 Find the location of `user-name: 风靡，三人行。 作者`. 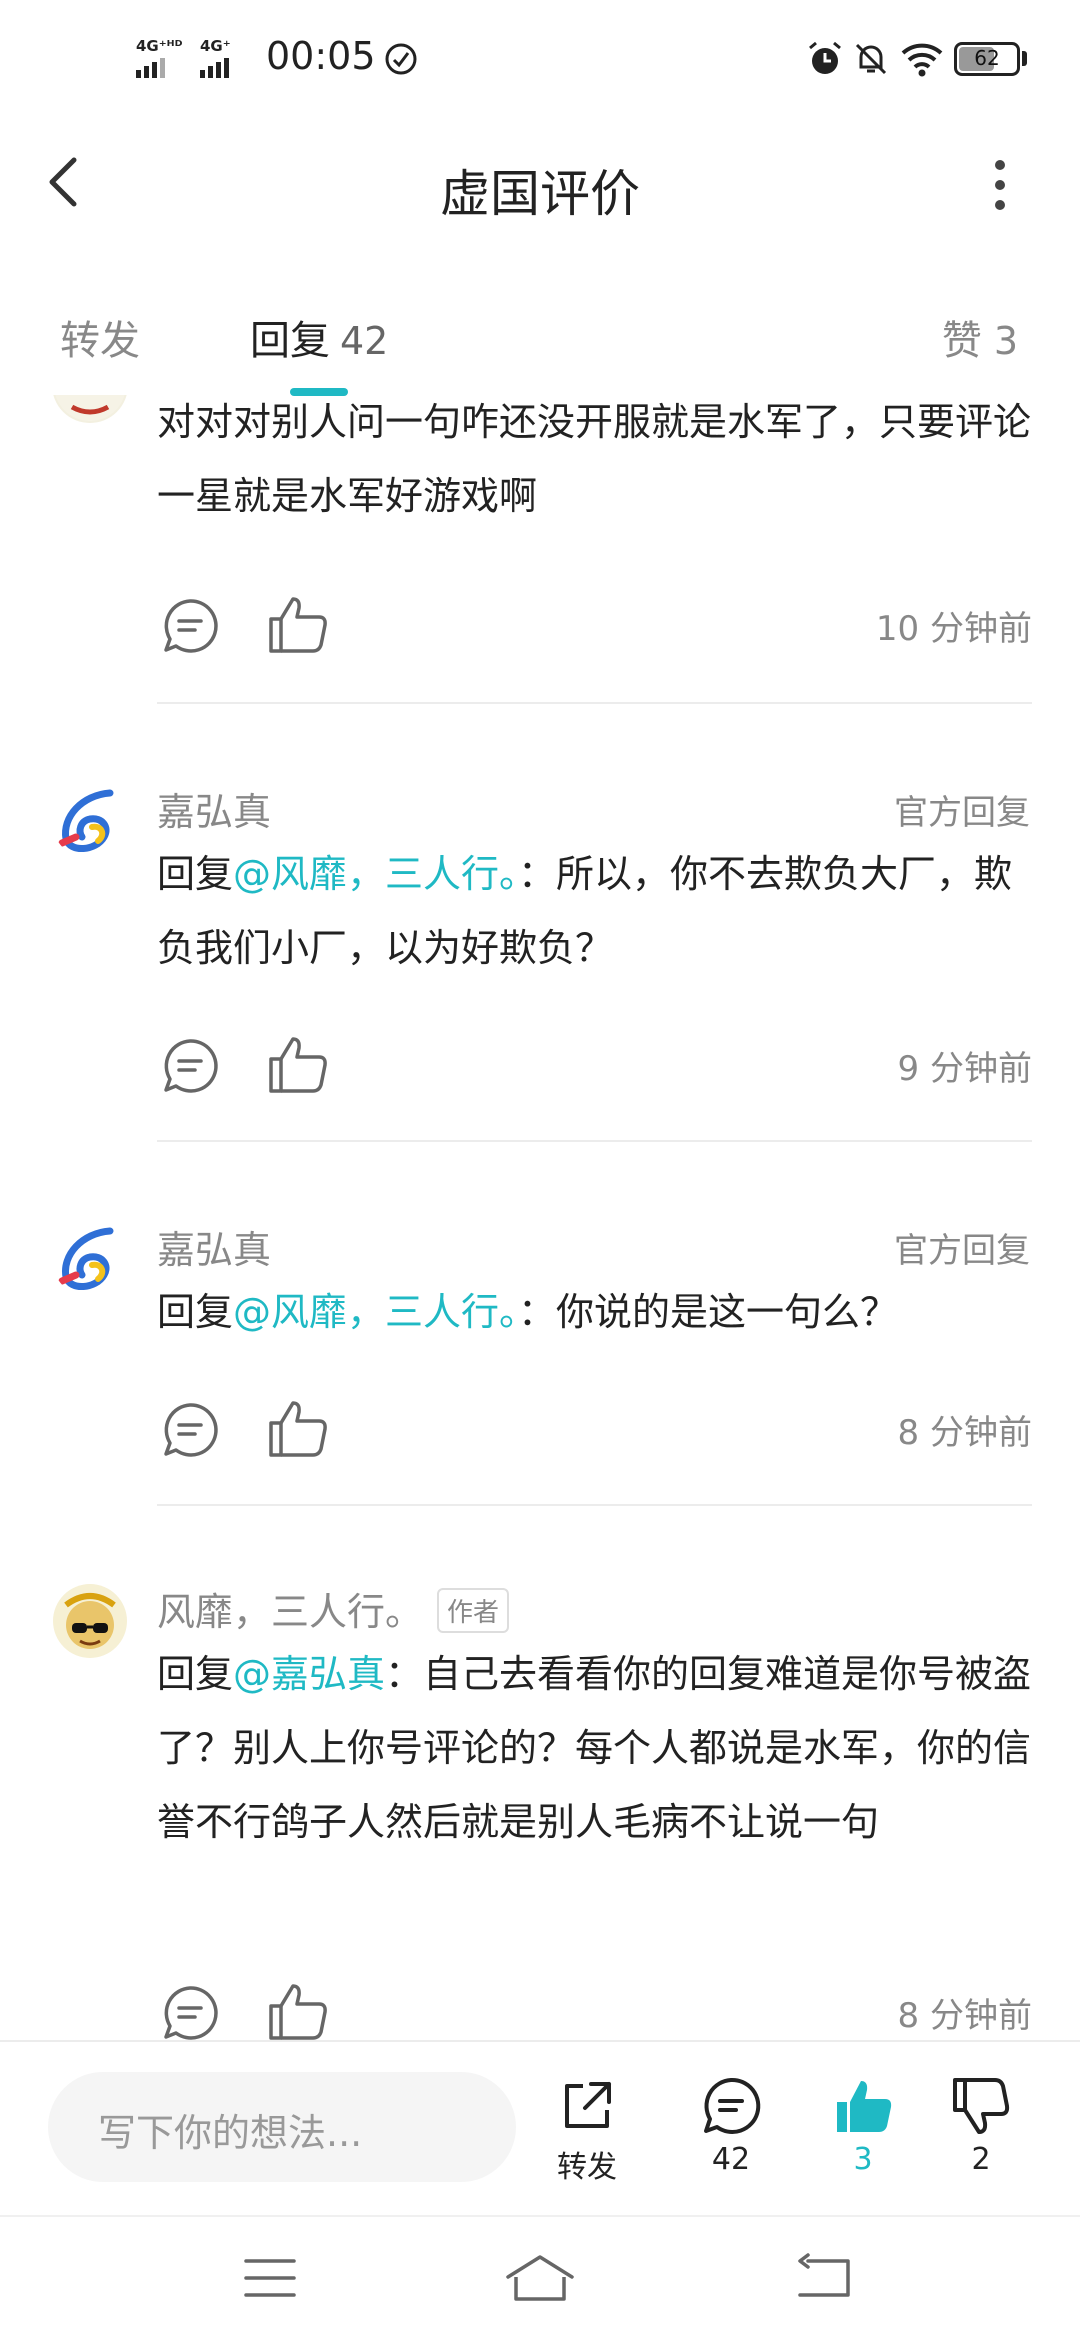

user-name: 风靡，三人行。 作者 is located at coordinates (333, 1609).